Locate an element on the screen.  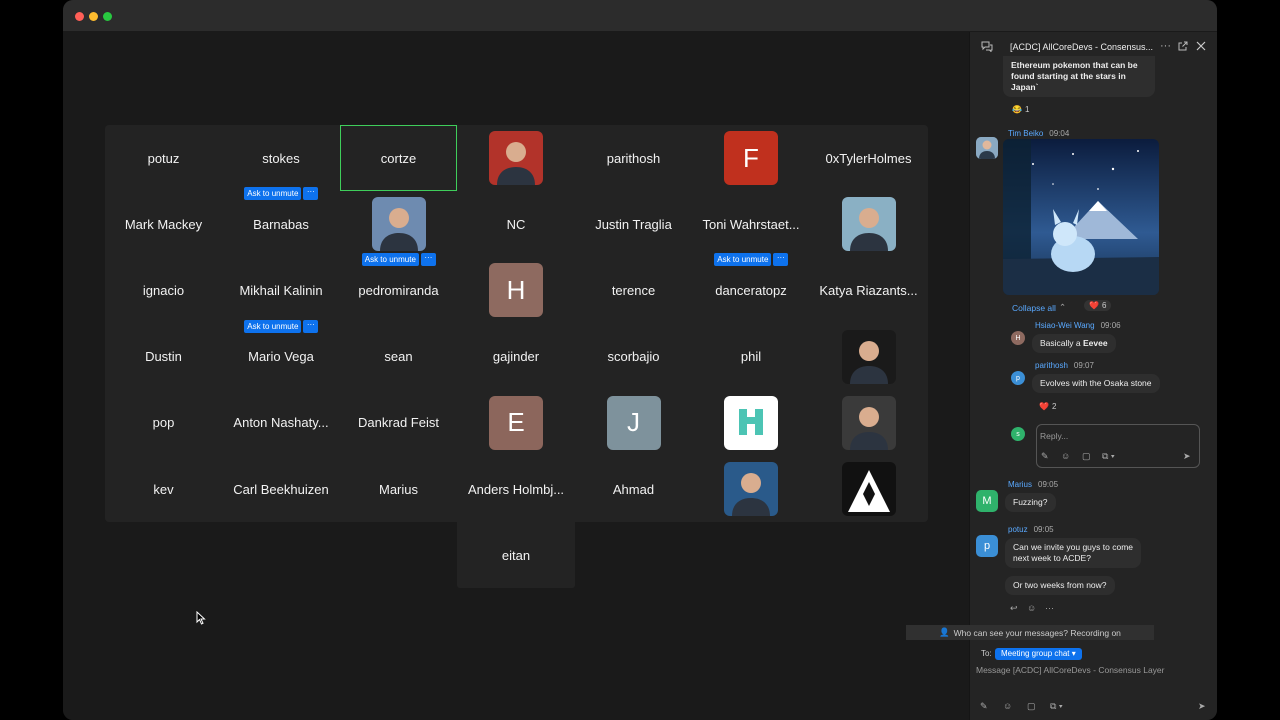
participant-tile: parithosh is located at coordinates (633, 158).